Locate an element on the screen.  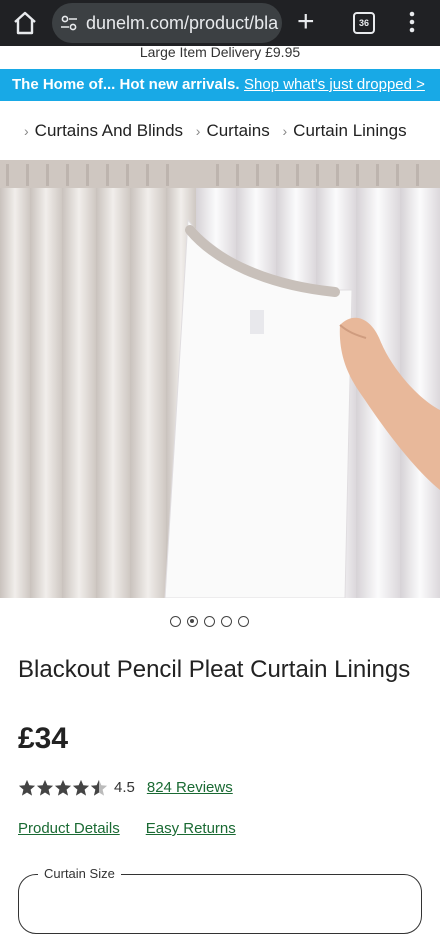
curtain-size-label: Curtain Size is located at coordinates (79, 873).